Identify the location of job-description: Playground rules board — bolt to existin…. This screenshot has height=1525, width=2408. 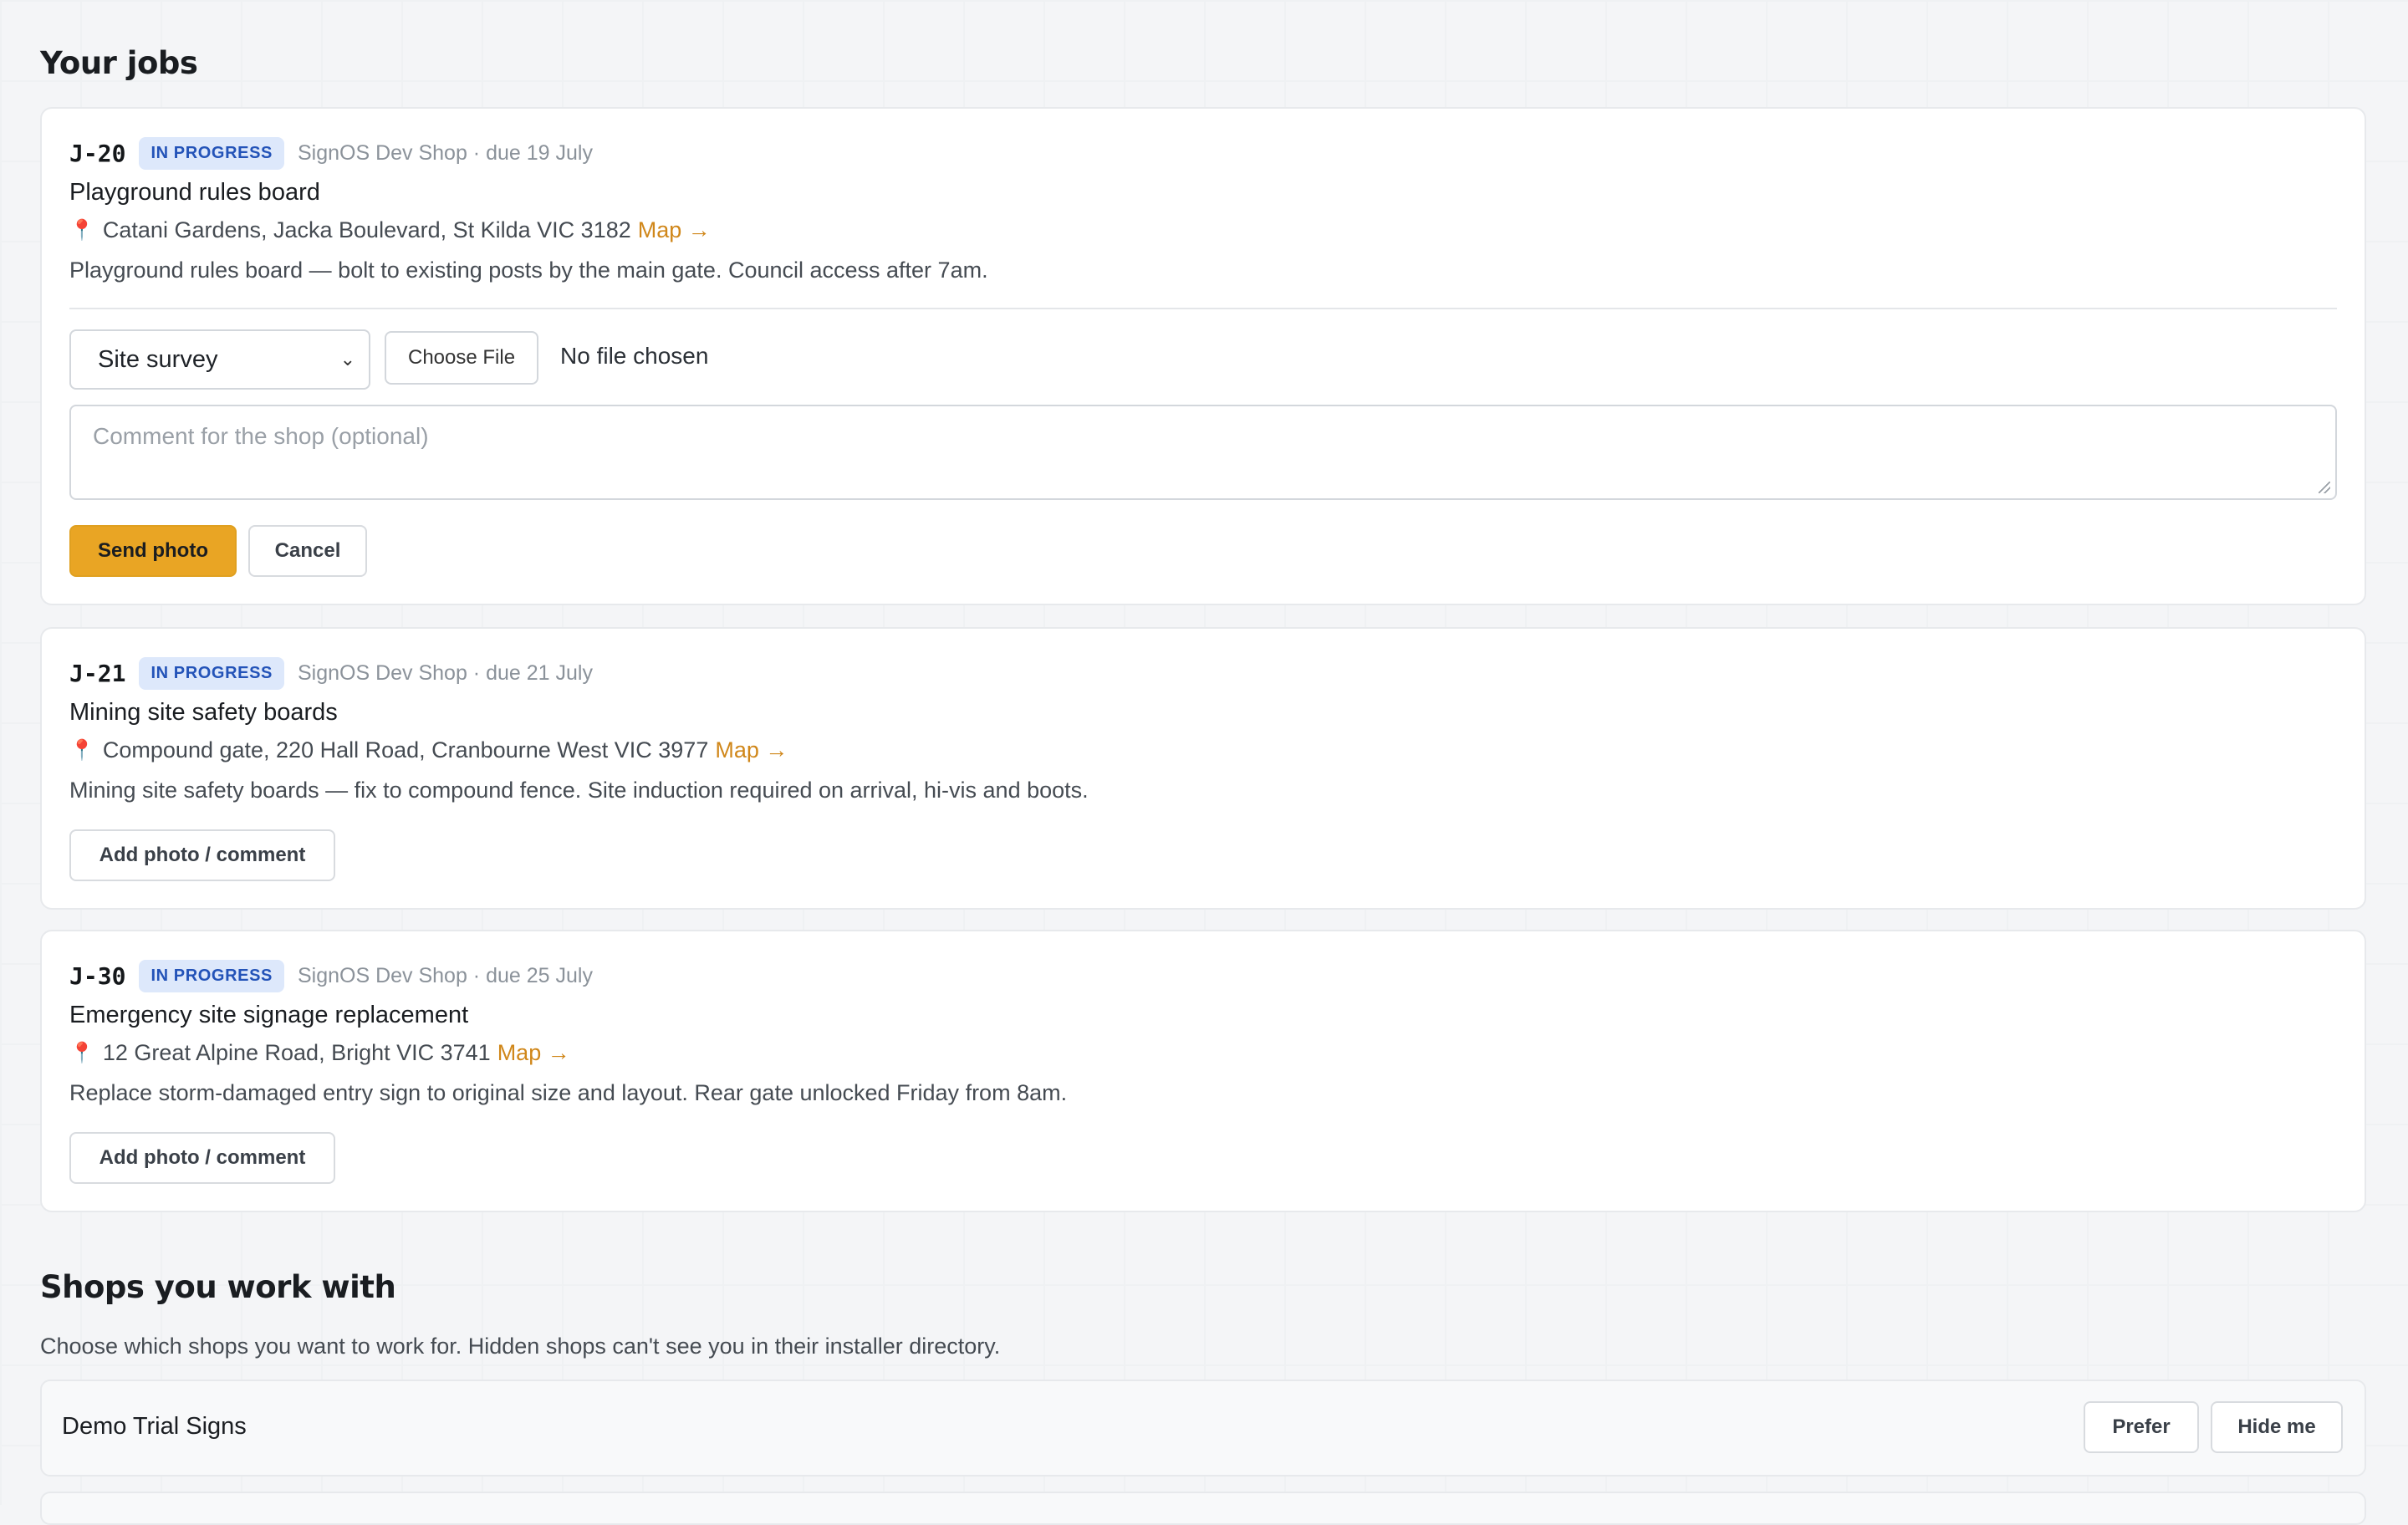
(528, 270).